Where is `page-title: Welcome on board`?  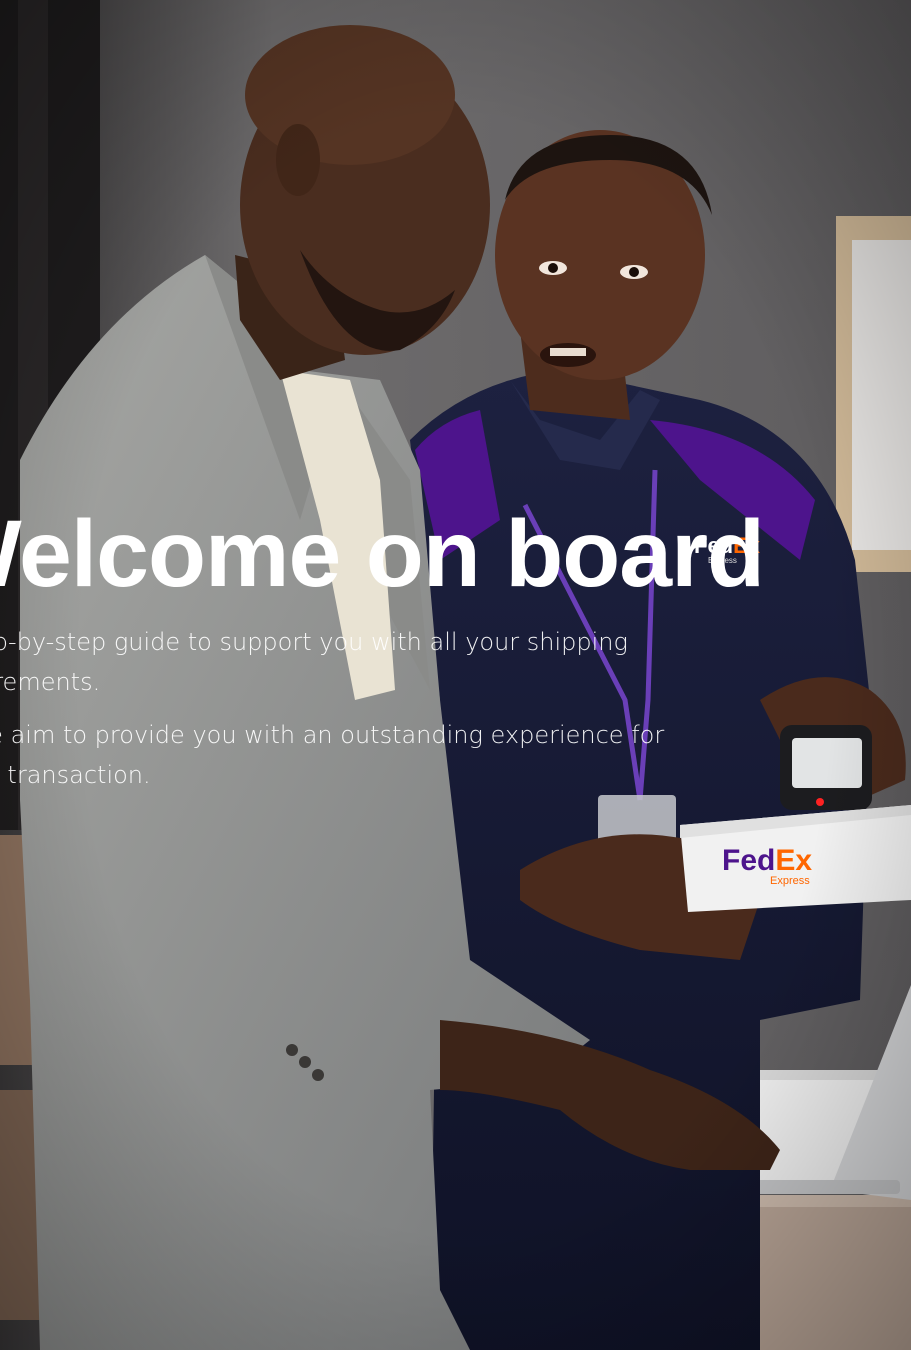
page-title: Welcome on board is located at coordinates (382, 554).